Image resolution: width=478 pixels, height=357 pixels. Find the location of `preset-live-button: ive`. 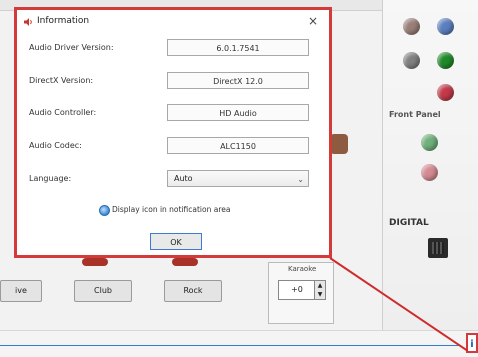

preset-live-button: ive is located at coordinates (21, 291).